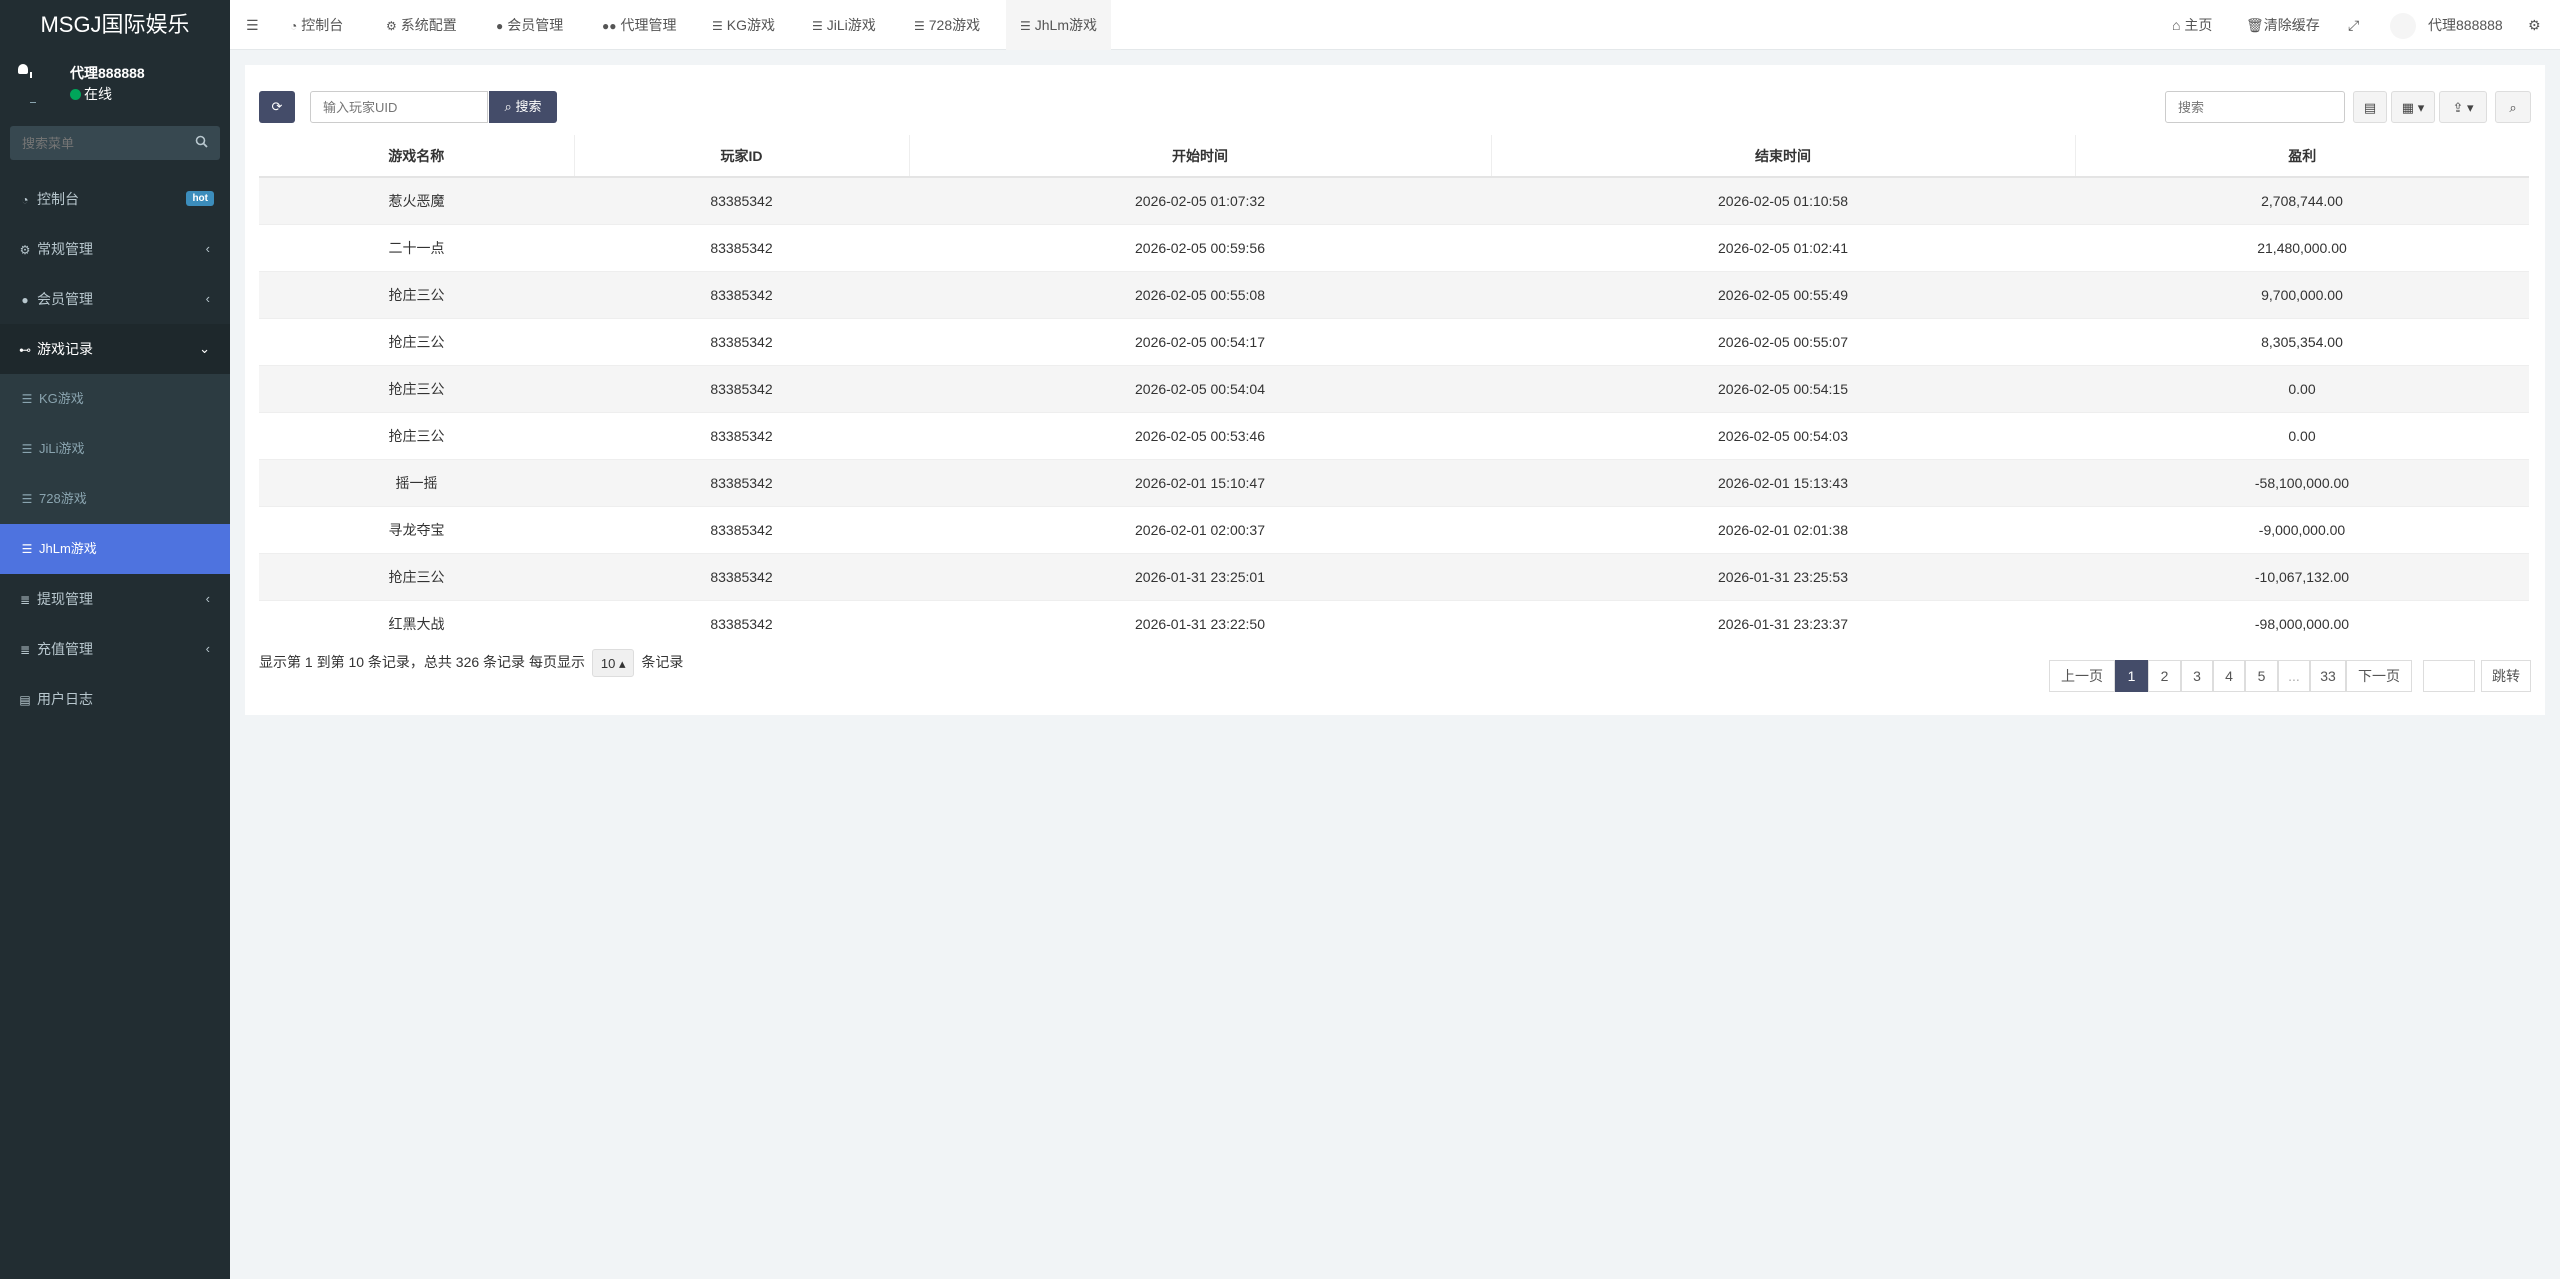 Image resolution: width=2560 pixels, height=1279 pixels. Describe the element at coordinates (2131, 676) in the screenshot. I see `page-button: 1` at that location.